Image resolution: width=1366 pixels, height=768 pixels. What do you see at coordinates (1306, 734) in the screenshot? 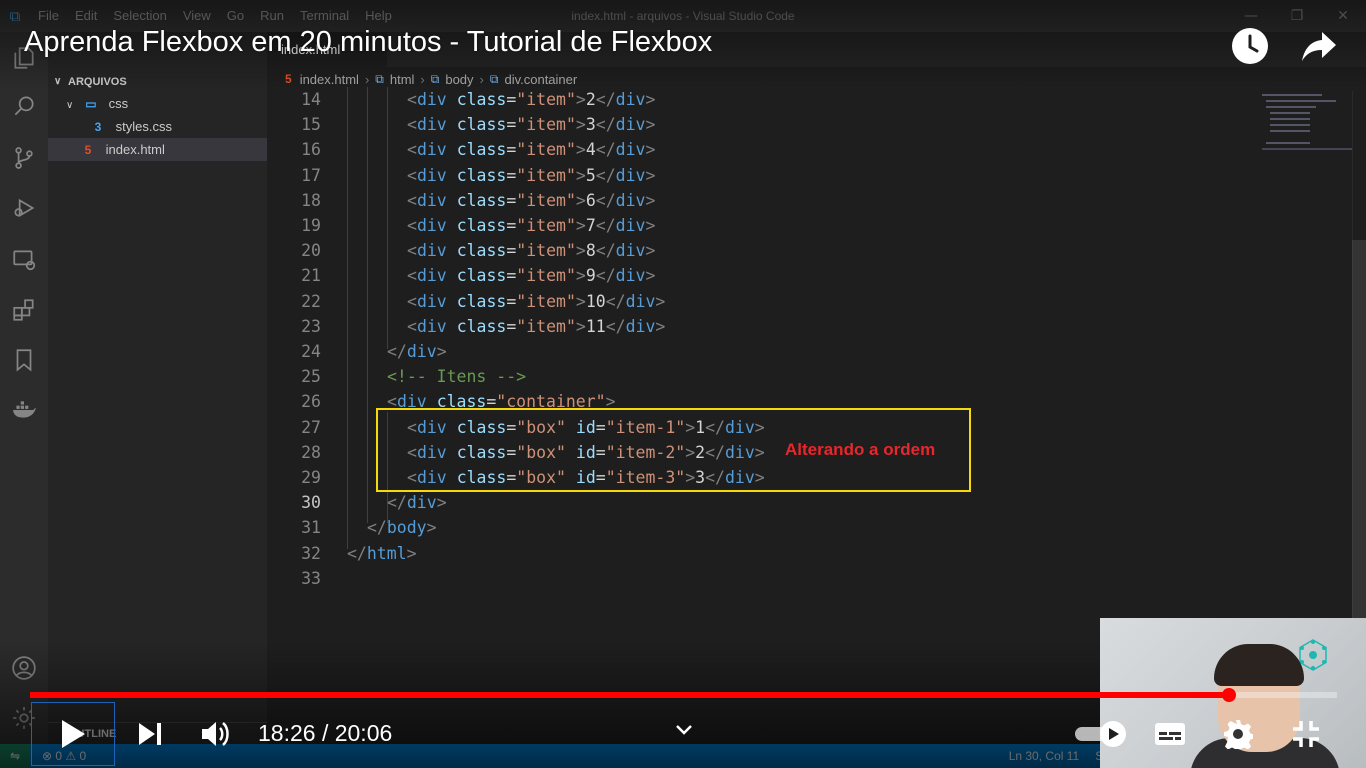
I see `exit-fullscreen-icon` at bounding box center [1306, 734].